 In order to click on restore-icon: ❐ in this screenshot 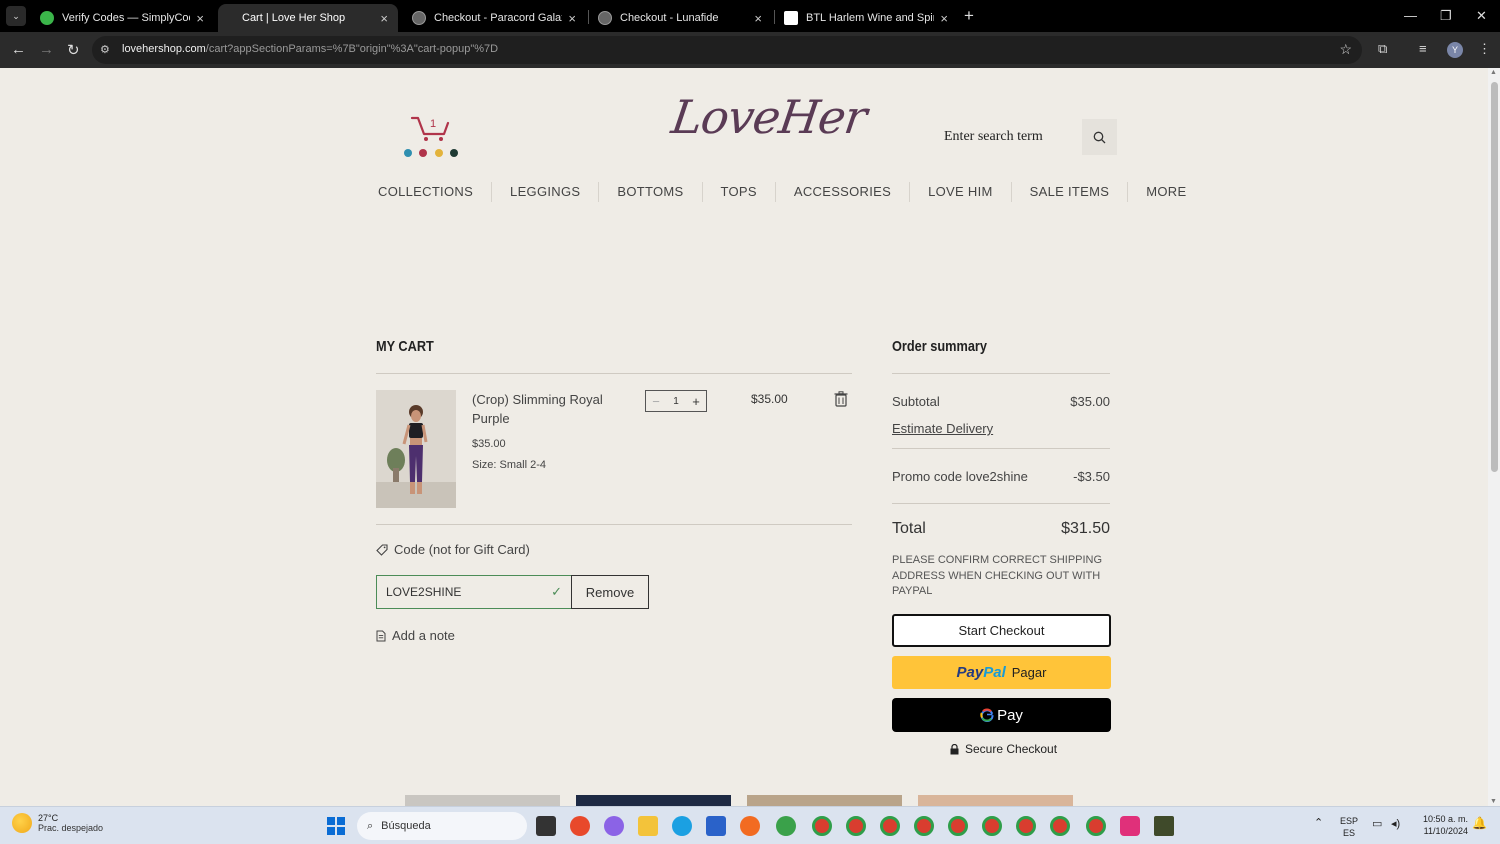, I will do `click(1446, 16)`.